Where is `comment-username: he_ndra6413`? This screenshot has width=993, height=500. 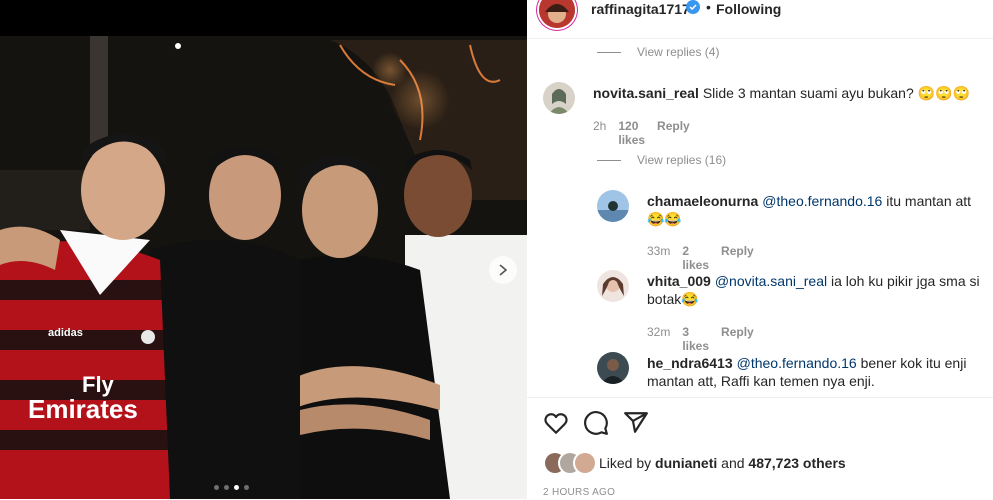 comment-username: he_ndra6413 is located at coordinates (690, 363).